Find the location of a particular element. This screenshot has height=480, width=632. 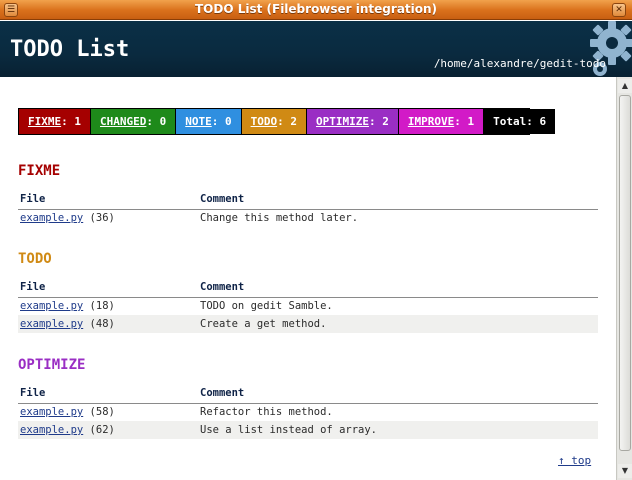

table-row: example.py (18) TODO on gedit Samble. is located at coordinates (308, 306).